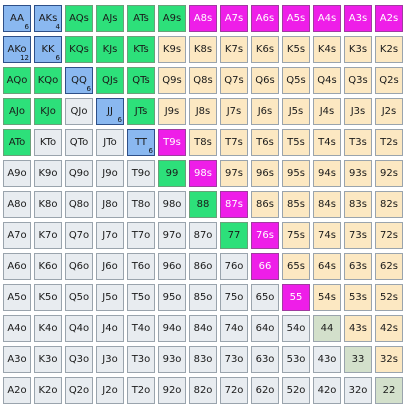 Image resolution: width=409 pixels, height=409 pixels. What do you see at coordinates (265, 235) in the screenshot?
I see `hand-cell-76s: 76s` at bounding box center [265, 235].